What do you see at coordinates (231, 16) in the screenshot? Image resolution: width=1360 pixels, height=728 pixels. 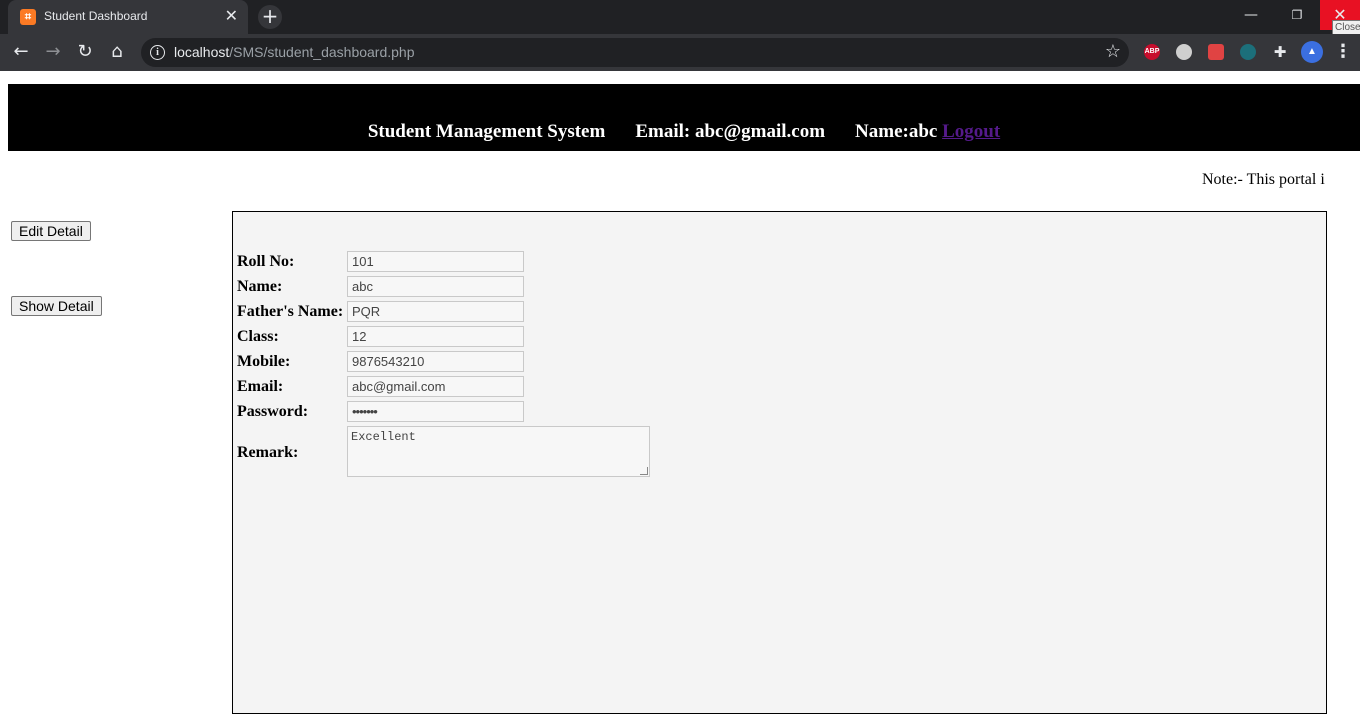 I see `tab-close-icon: ✕` at bounding box center [231, 16].